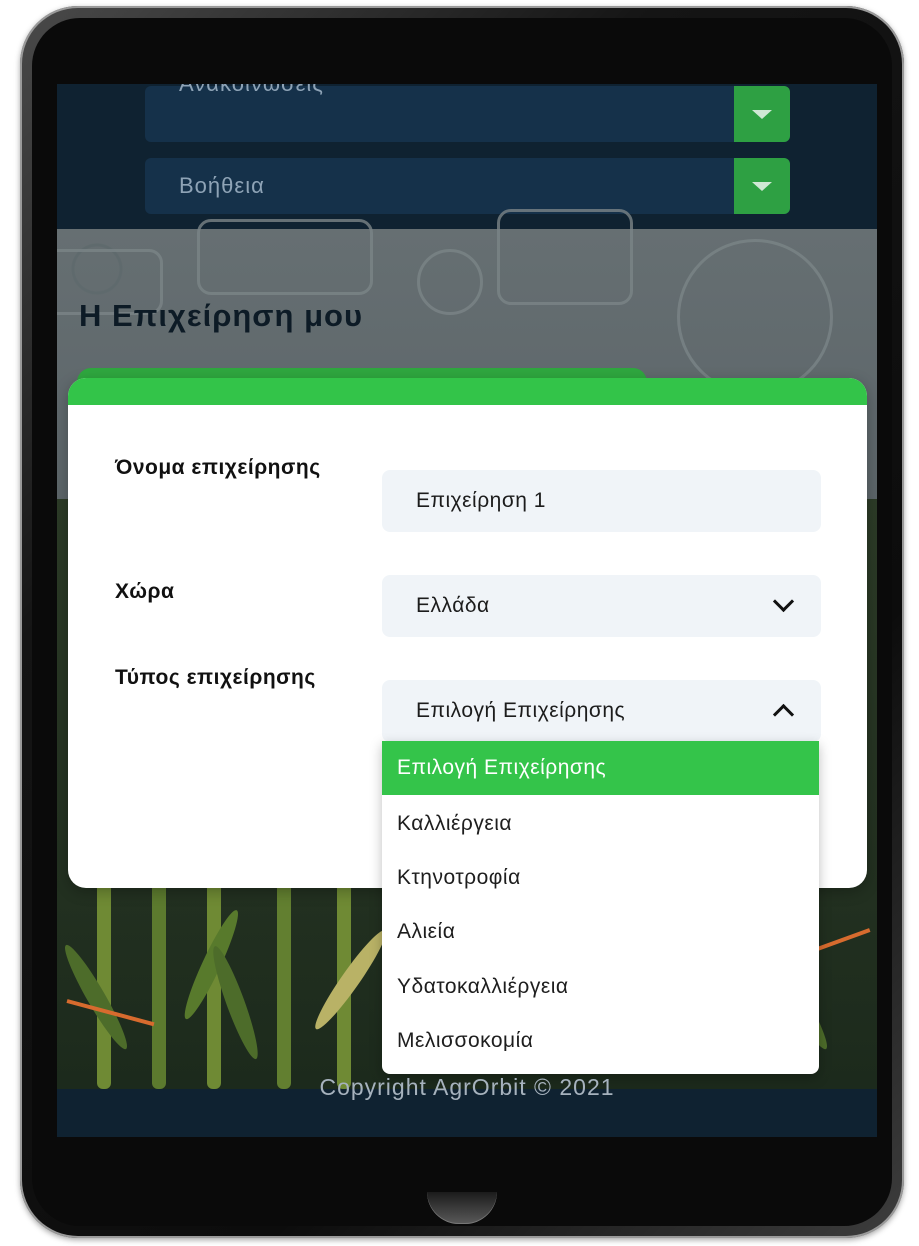  What do you see at coordinates (455, 823) in the screenshot?
I see `dropdown-option-label: Καλλιέργεια` at bounding box center [455, 823].